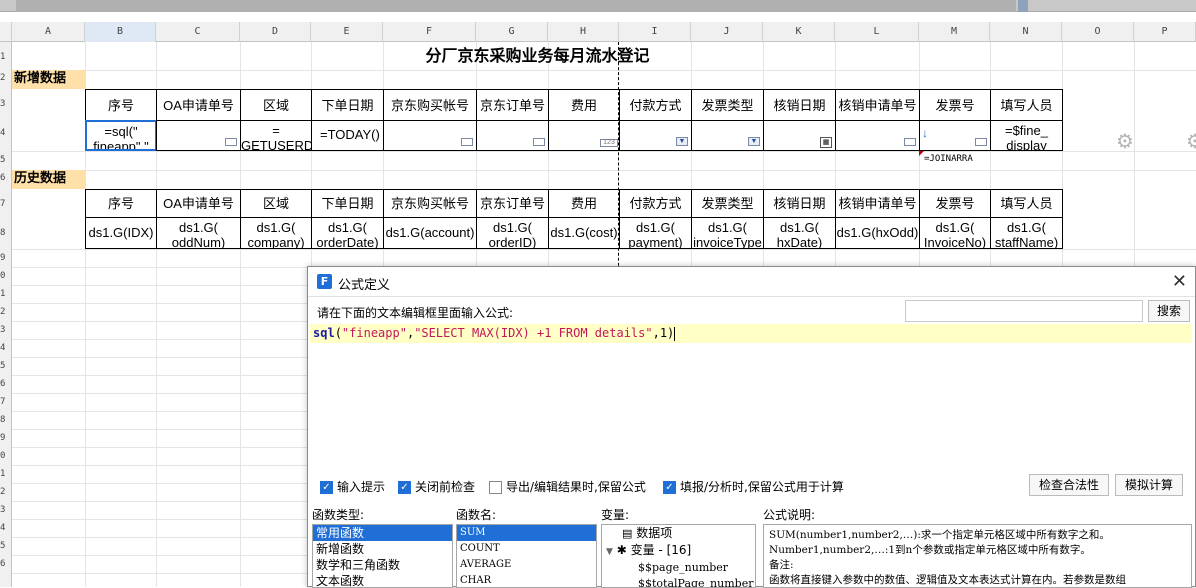 This screenshot has width=1196, height=588. What do you see at coordinates (430, 105) in the screenshot?
I see `header-cell-jd-account: 京东购买帐号` at bounding box center [430, 105].